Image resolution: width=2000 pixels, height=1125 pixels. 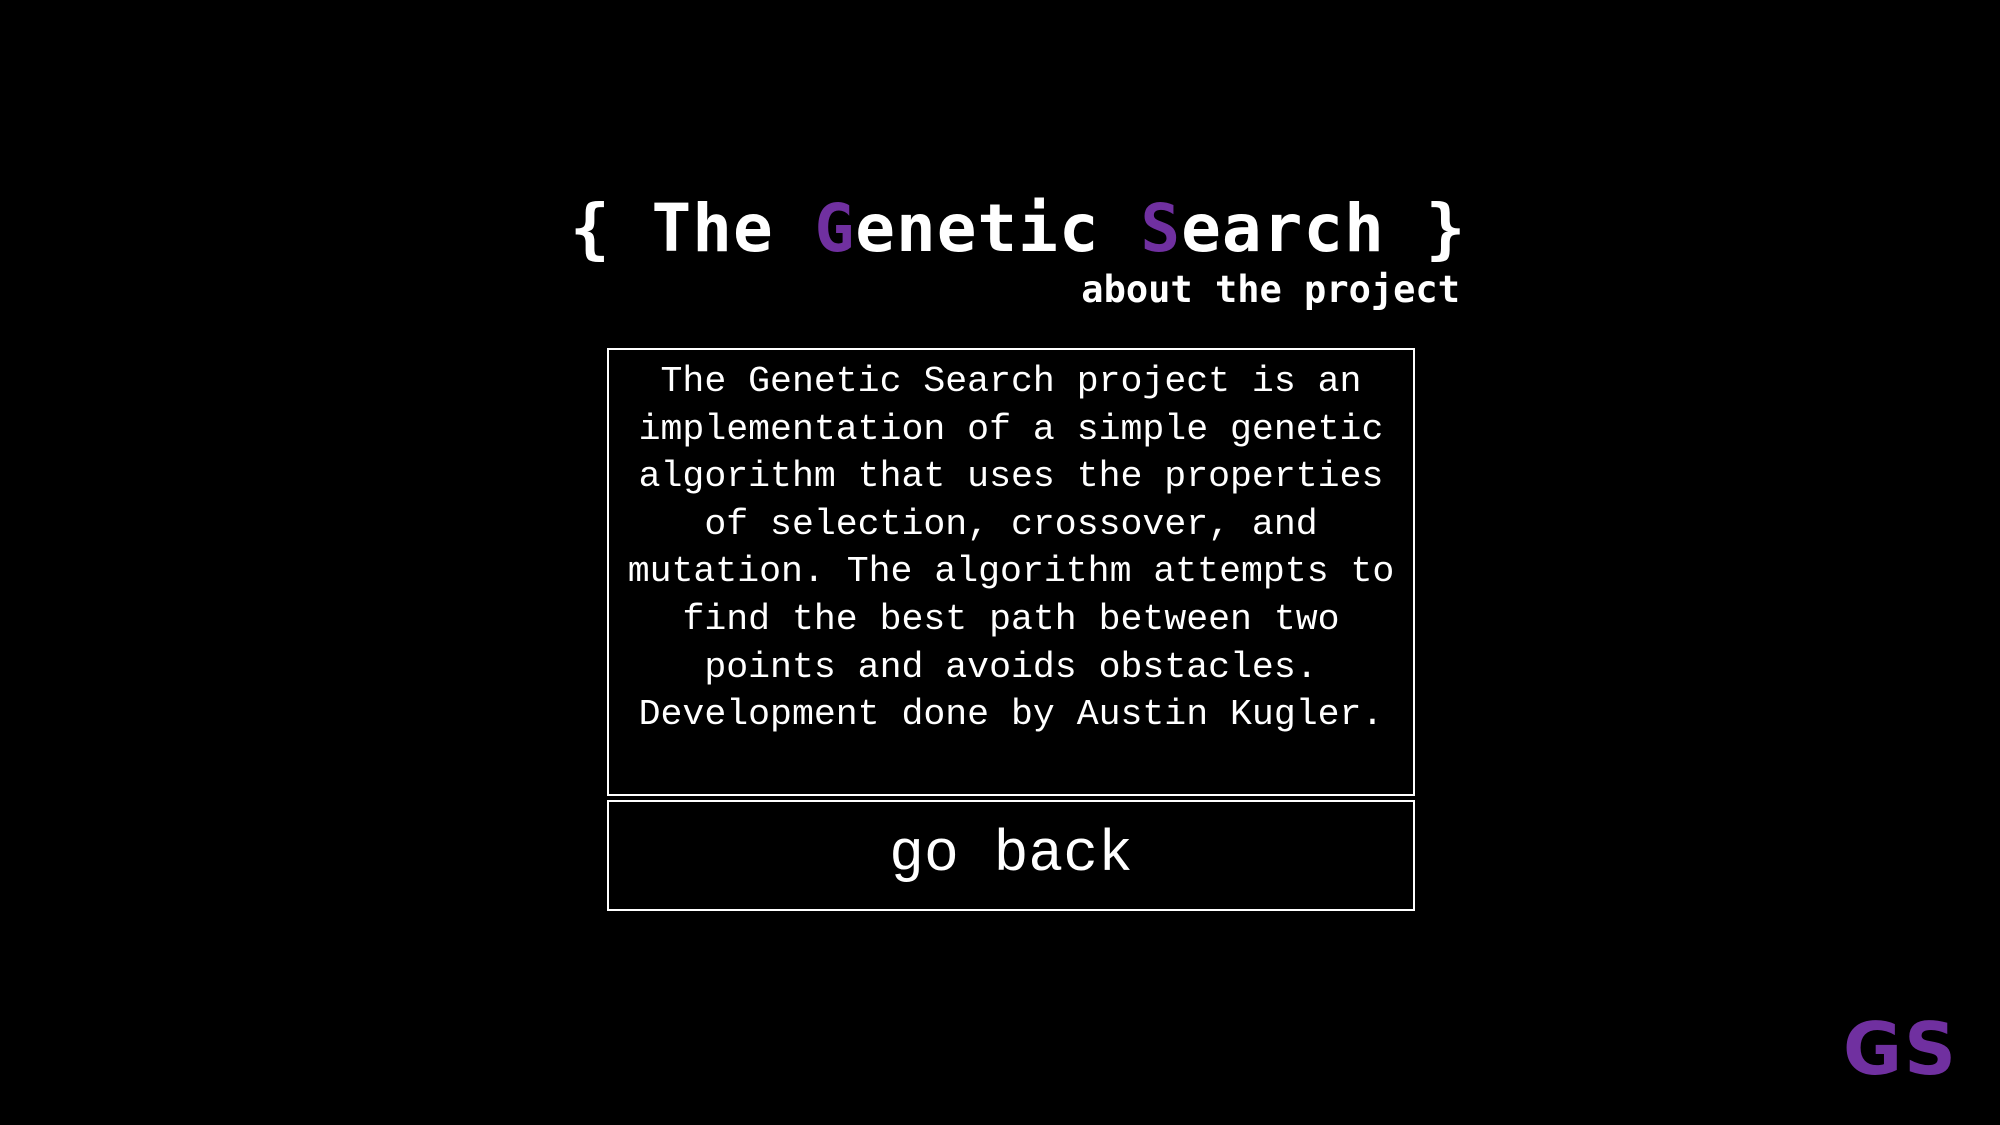 What do you see at coordinates (590, 228) in the screenshot?
I see `open-brace: {` at bounding box center [590, 228].